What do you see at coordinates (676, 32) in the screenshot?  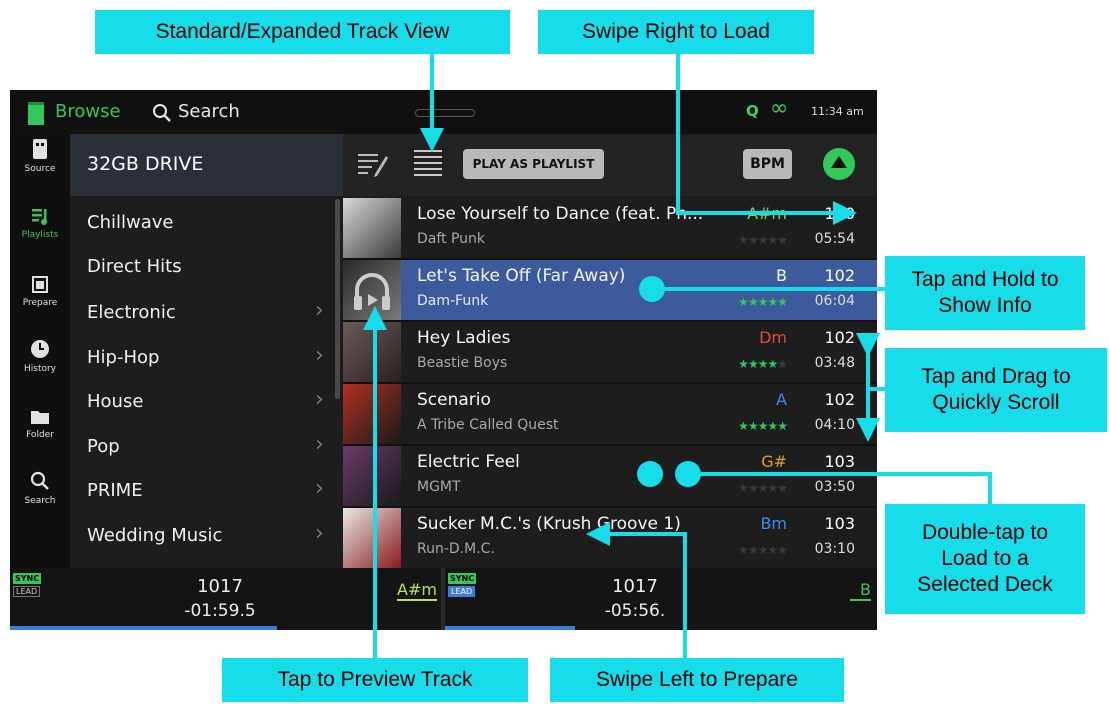 I see `callout-swipe-right: Swipe Right to Load` at bounding box center [676, 32].